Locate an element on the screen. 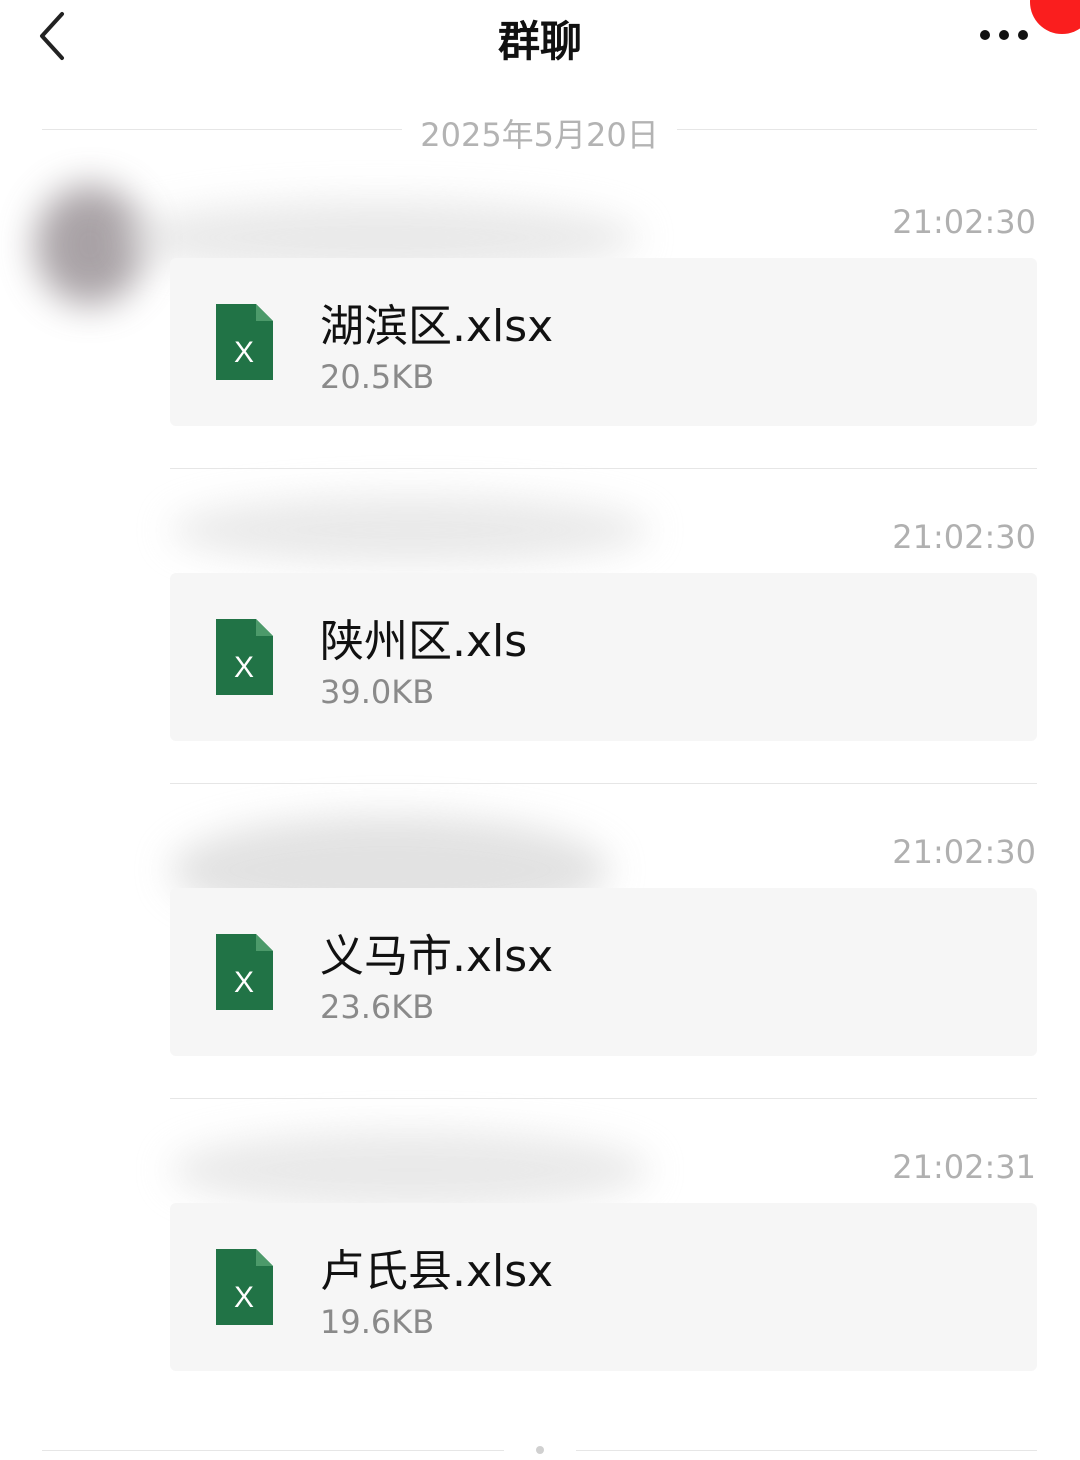  bottom-divider is located at coordinates (539, 1450).